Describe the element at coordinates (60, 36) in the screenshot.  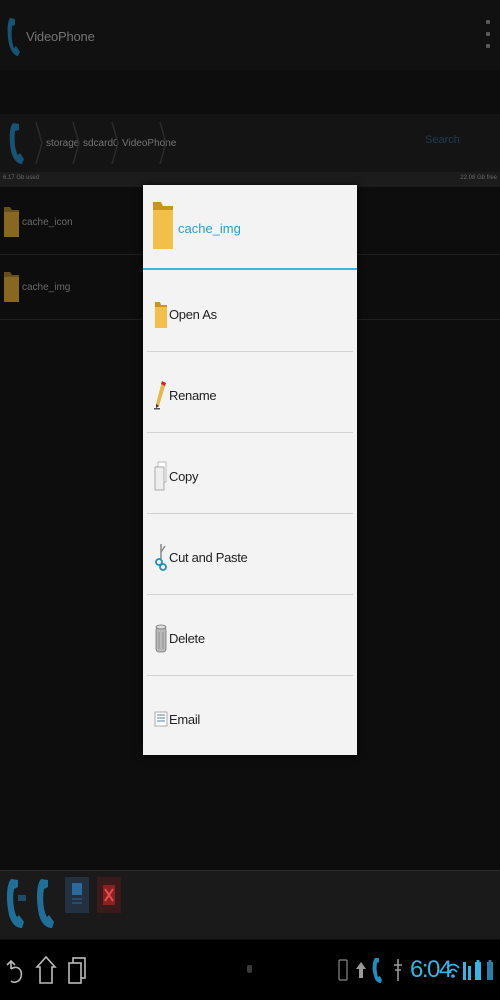
I see `app-title: VideoPhone` at that location.